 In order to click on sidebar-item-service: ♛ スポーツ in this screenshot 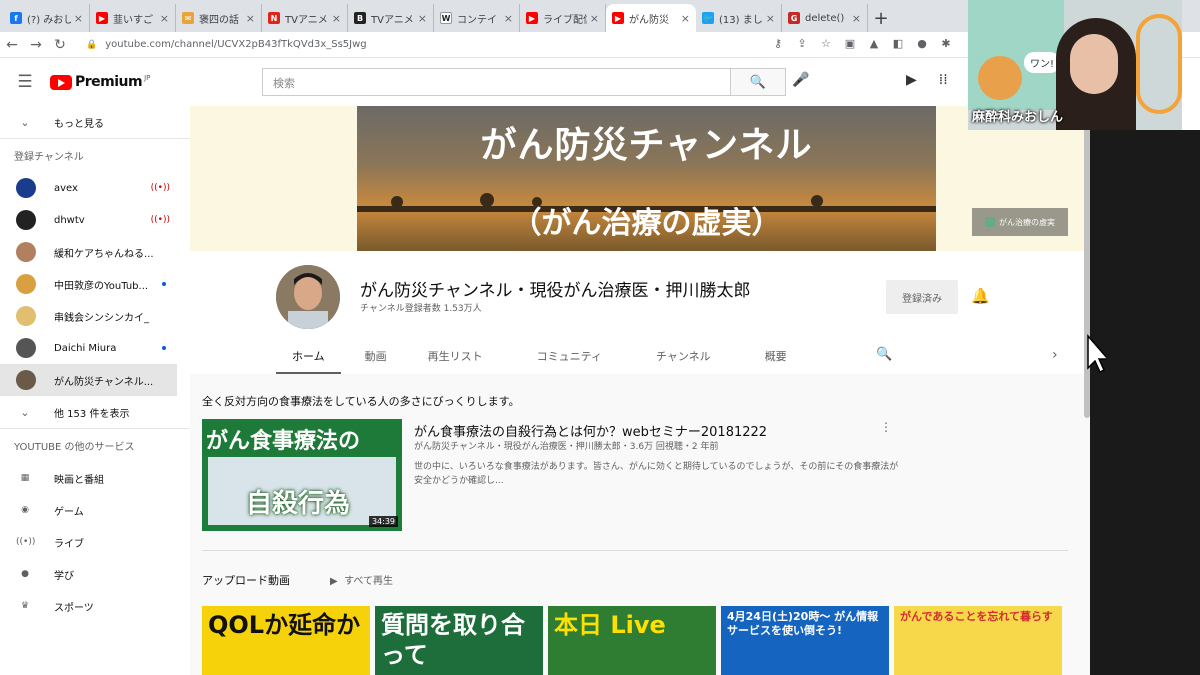, I will do `click(95, 606)`.